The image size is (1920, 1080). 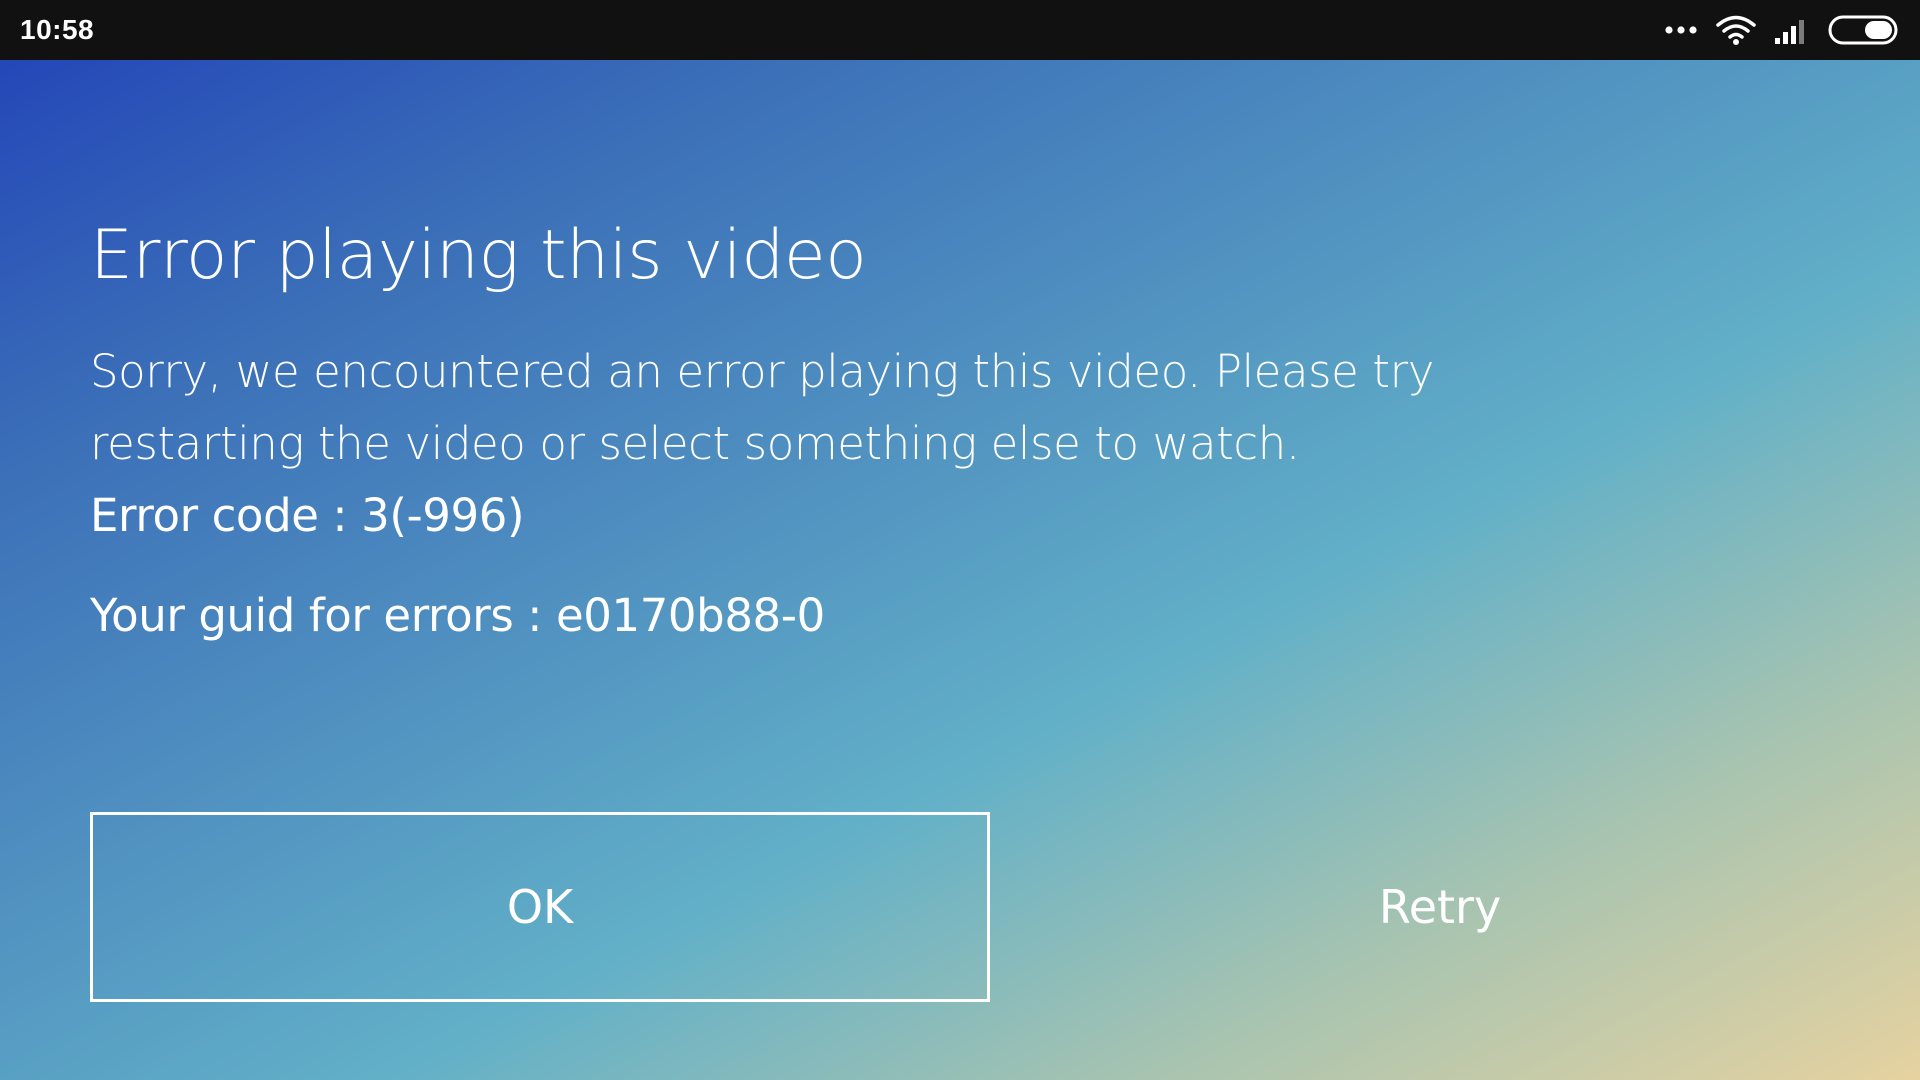 What do you see at coordinates (307, 515) in the screenshot?
I see `error-code: Error code : 3(-996)` at bounding box center [307, 515].